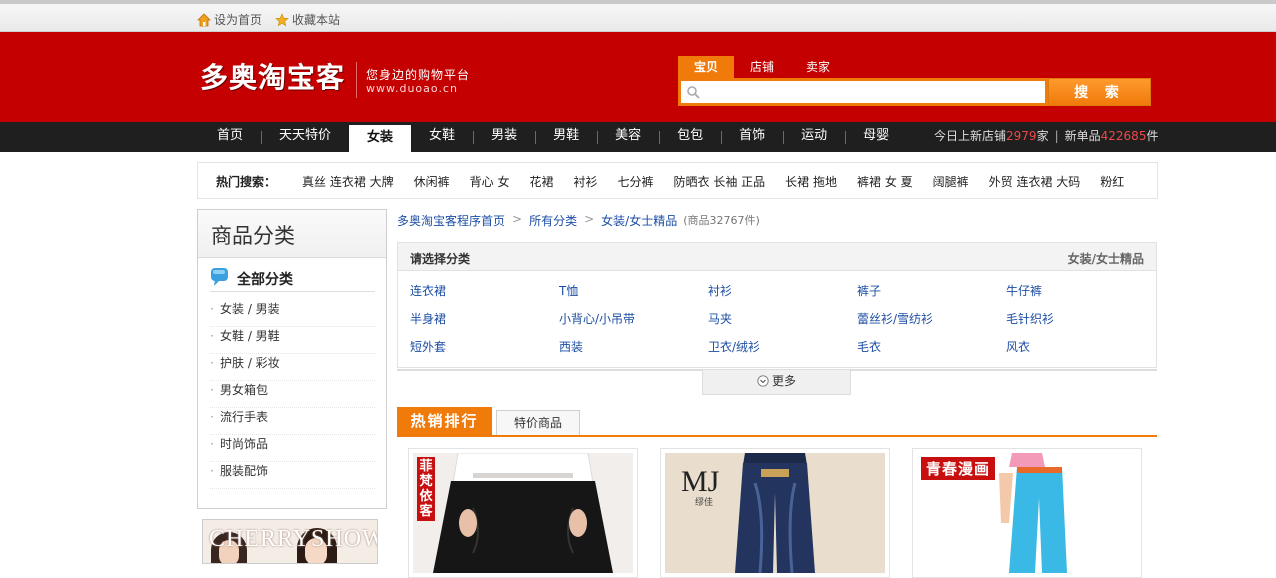 The height and width of the screenshot is (578, 1276). I want to click on sidebar-item: 护肤 / 彩妆, so click(292, 367).